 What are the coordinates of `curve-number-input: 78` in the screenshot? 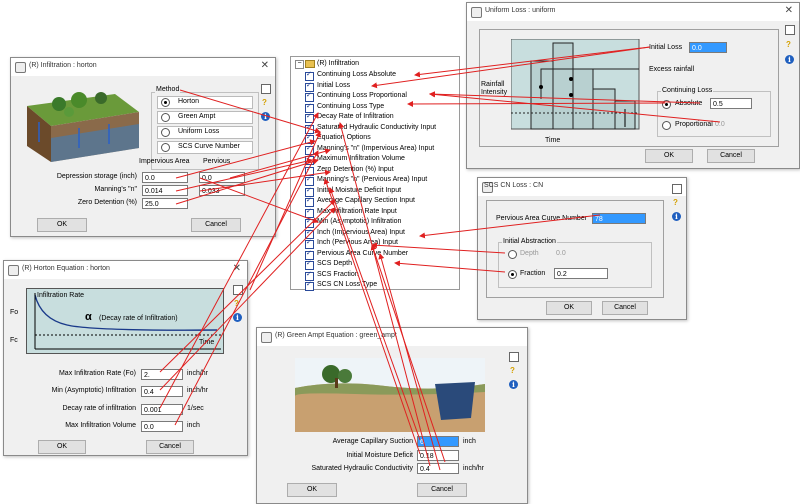 It's located at (619, 218).